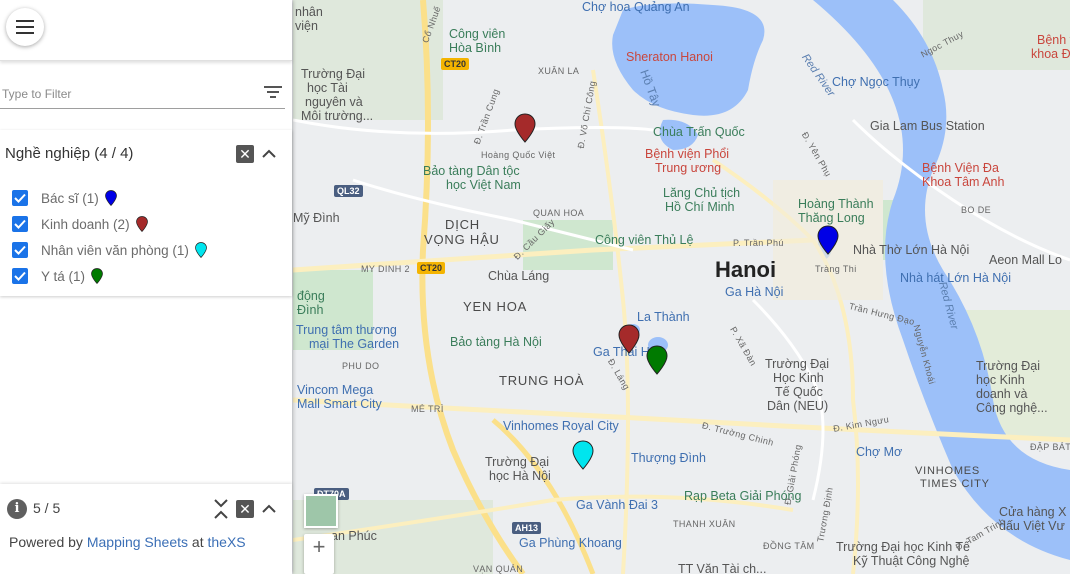  I want to click on label-vincom-2: Mall Smart City, so click(339, 404).